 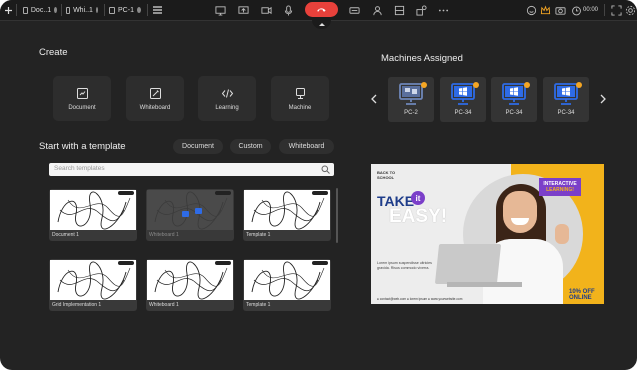 What do you see at coordinates (560, 10) in the screenshot?
I see `camera-icon` at bounding box center [560, 10].